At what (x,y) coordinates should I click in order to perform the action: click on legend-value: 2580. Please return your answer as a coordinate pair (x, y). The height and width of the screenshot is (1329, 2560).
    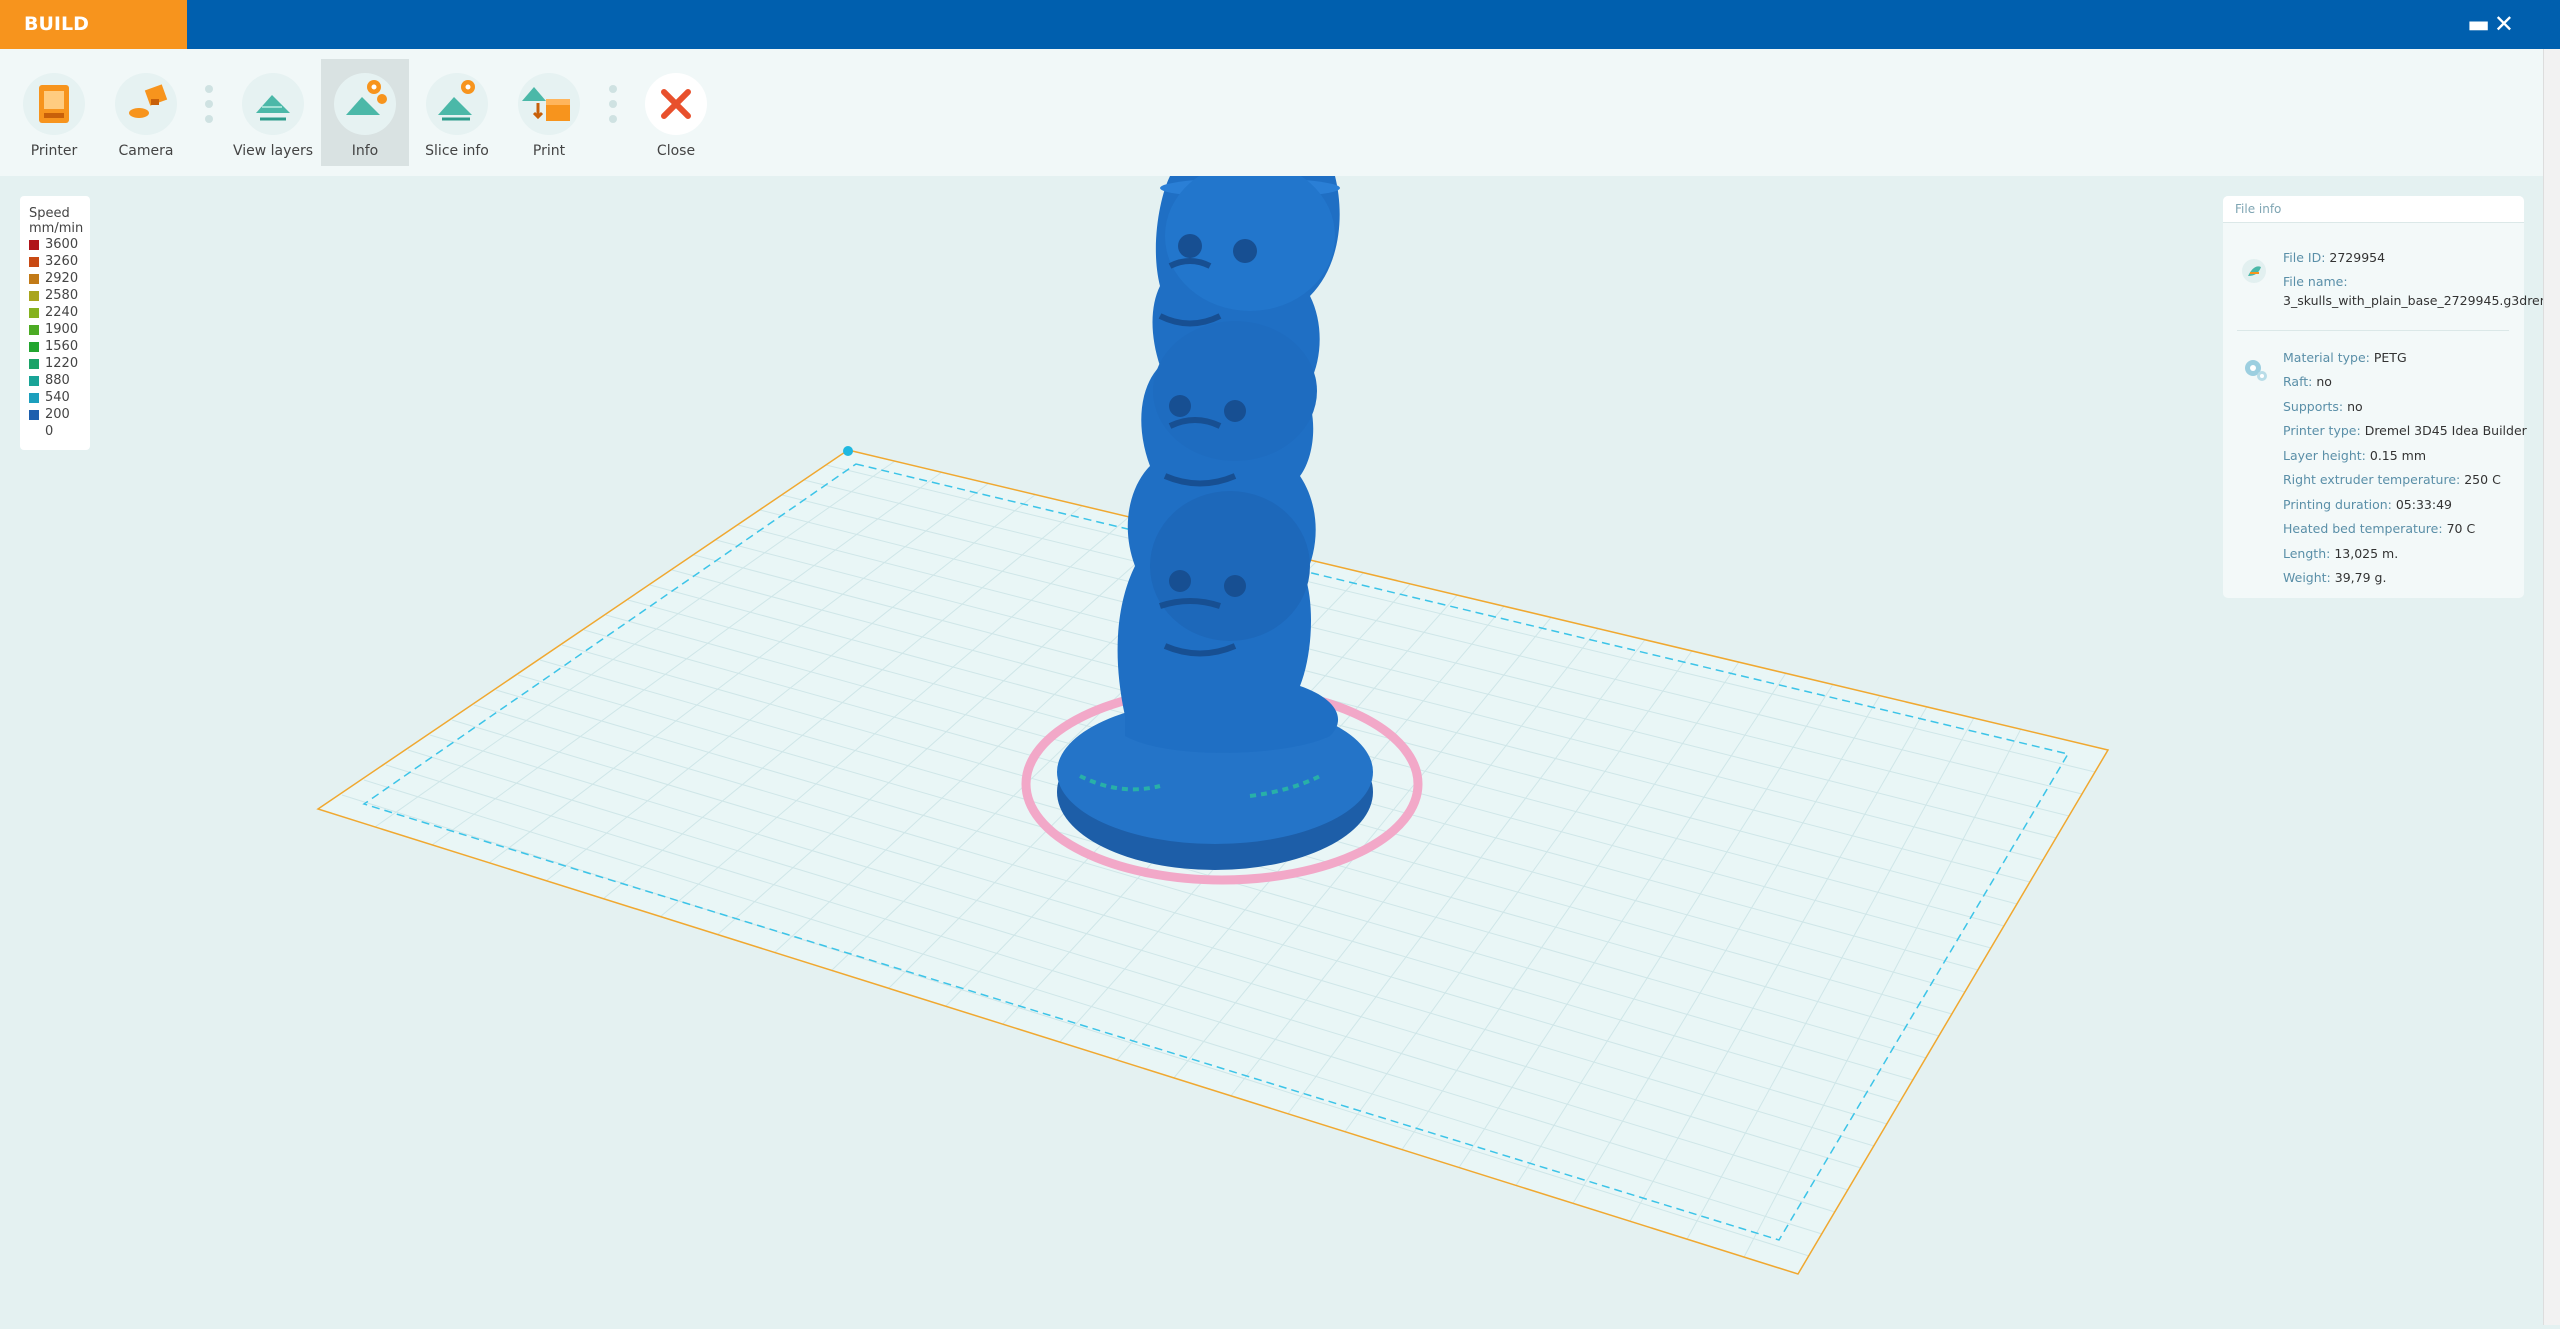
    Looking at the image, I should click on (62, 295).